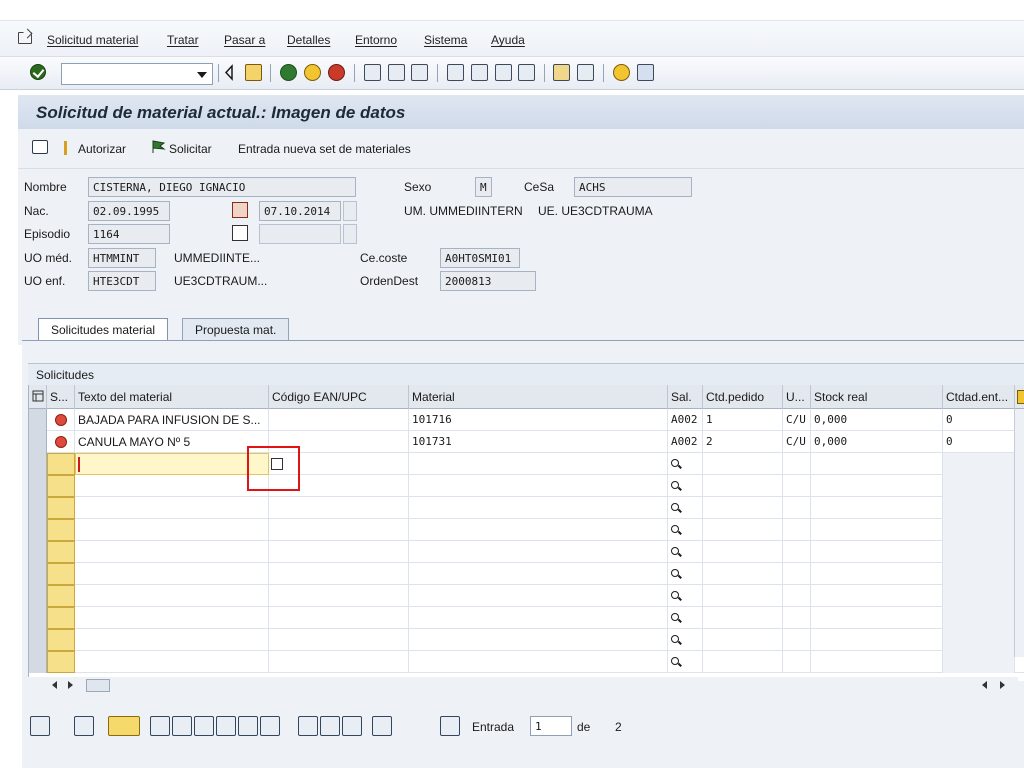 The width and height of the screenshot is (1024, 768). Describe the element at coordinates (538, 442) in the screenshot. I see `cell-material: 101731` at that location.